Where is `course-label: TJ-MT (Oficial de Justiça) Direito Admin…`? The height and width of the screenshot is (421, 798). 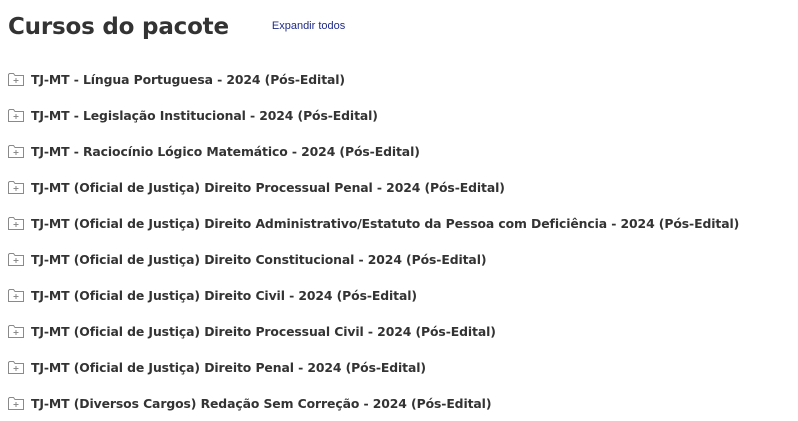 course-label: TJ-MT (Oficial de Justiça) Direito Admin… is located at coordinates (385, 223).